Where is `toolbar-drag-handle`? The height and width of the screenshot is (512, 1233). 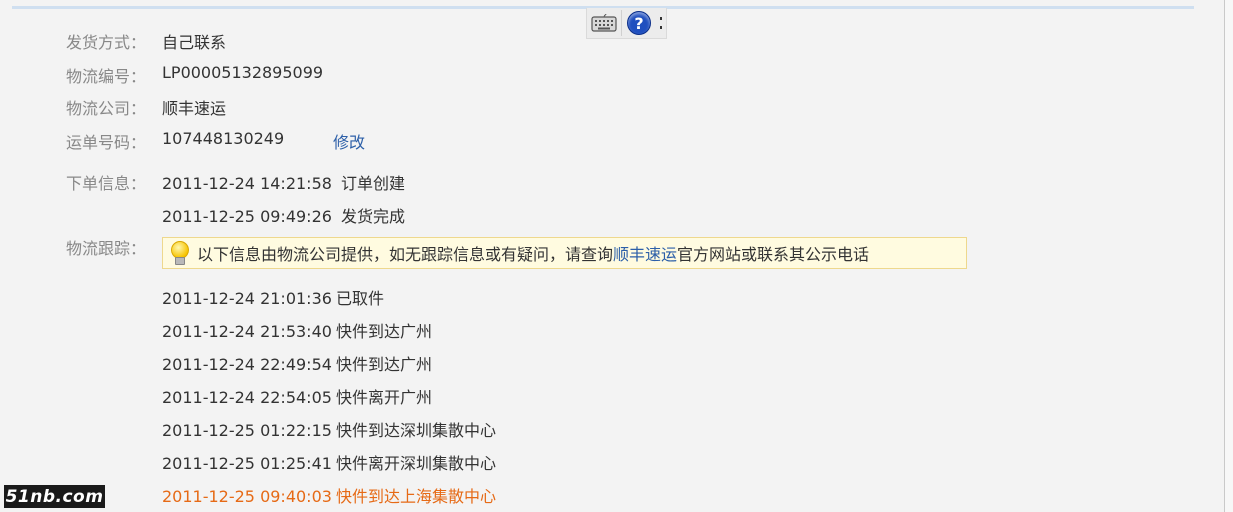
toolbar-drag-handle is located at coordinates (661, 23).